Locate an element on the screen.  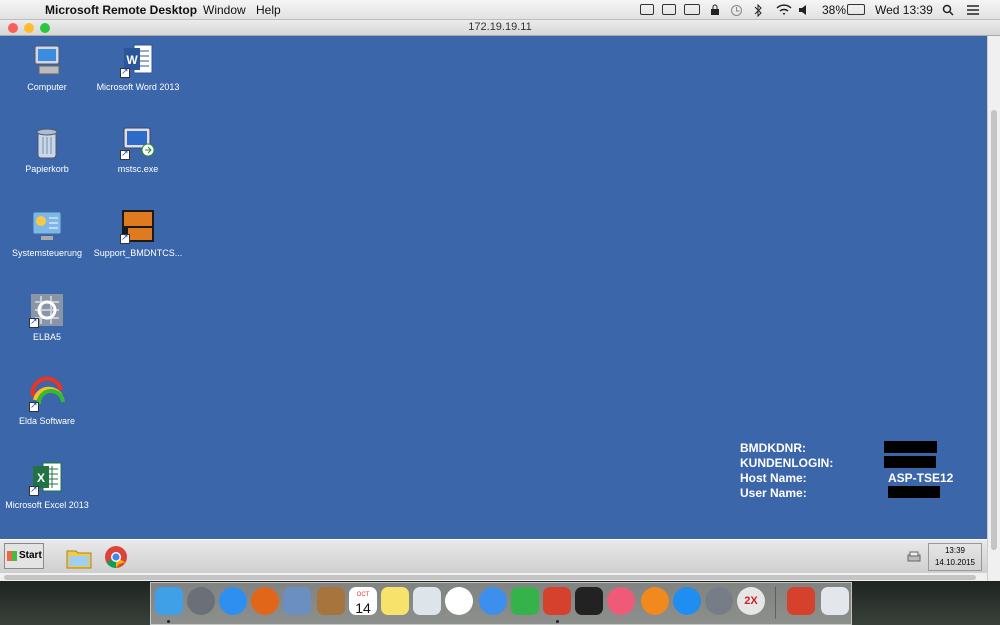
time-machine-icon is located at coordinates (737, 10).